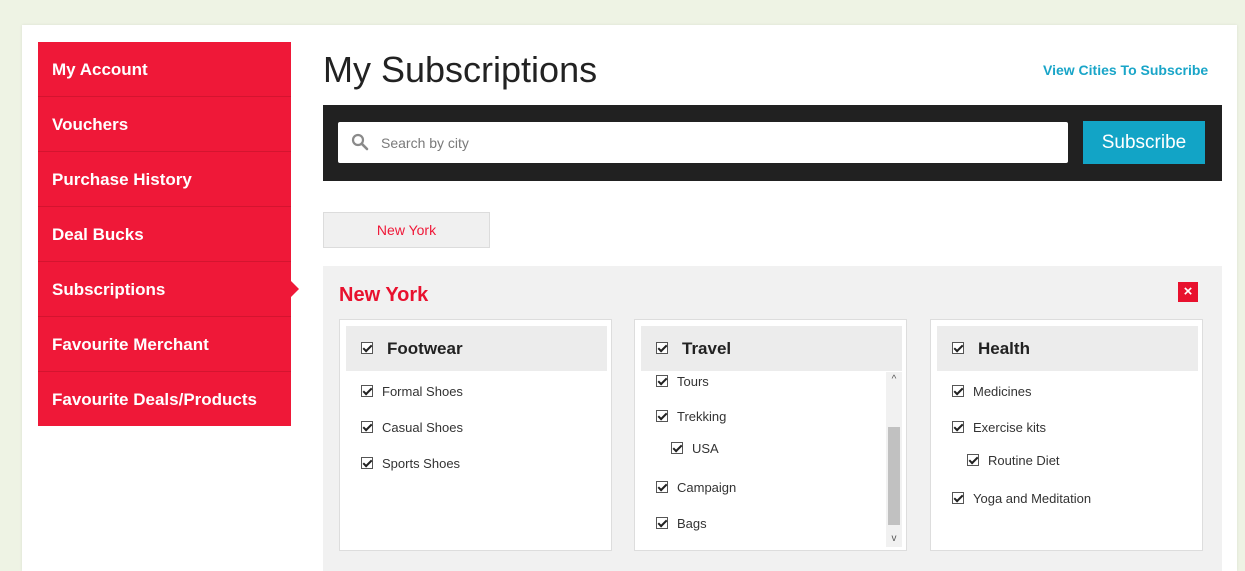 Image resolution: width=1245 pixels, height=571 pixels. Describe the element at coordinates (164, 124) in the screenshot. I see `sidebar-item-vouchers: Vouchers` at that location.